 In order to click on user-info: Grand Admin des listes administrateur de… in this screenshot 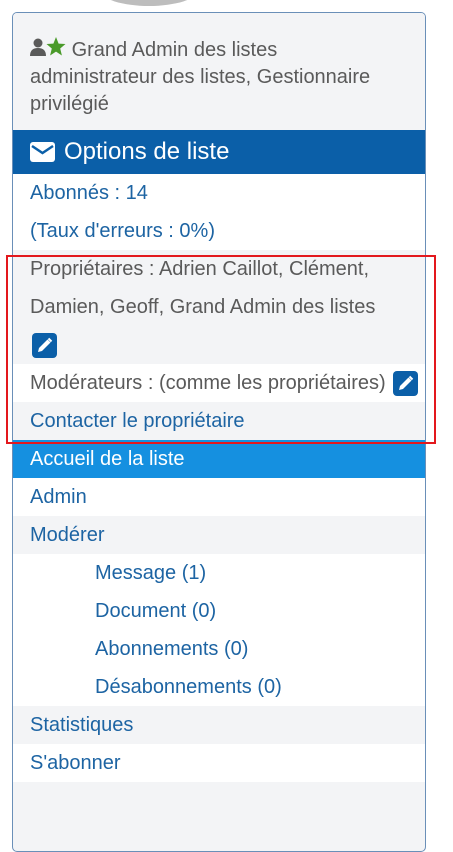, I will do `click(219, 72)`.